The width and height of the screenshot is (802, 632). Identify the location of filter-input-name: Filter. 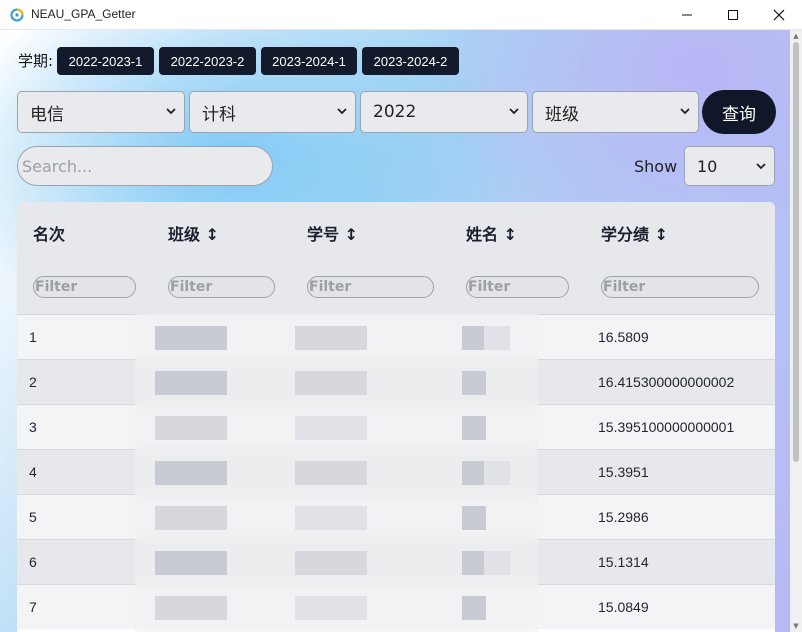
(517, 287).